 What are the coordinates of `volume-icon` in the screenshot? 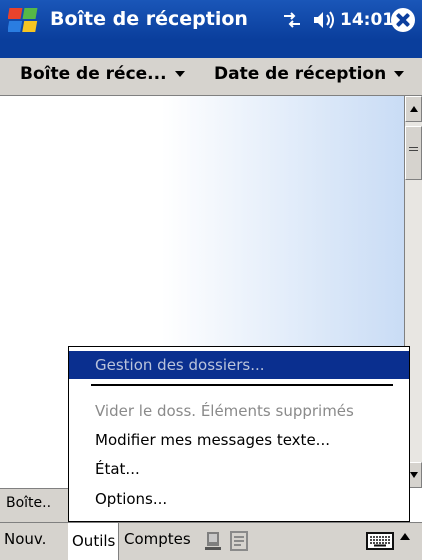 It's located at (325, 20).